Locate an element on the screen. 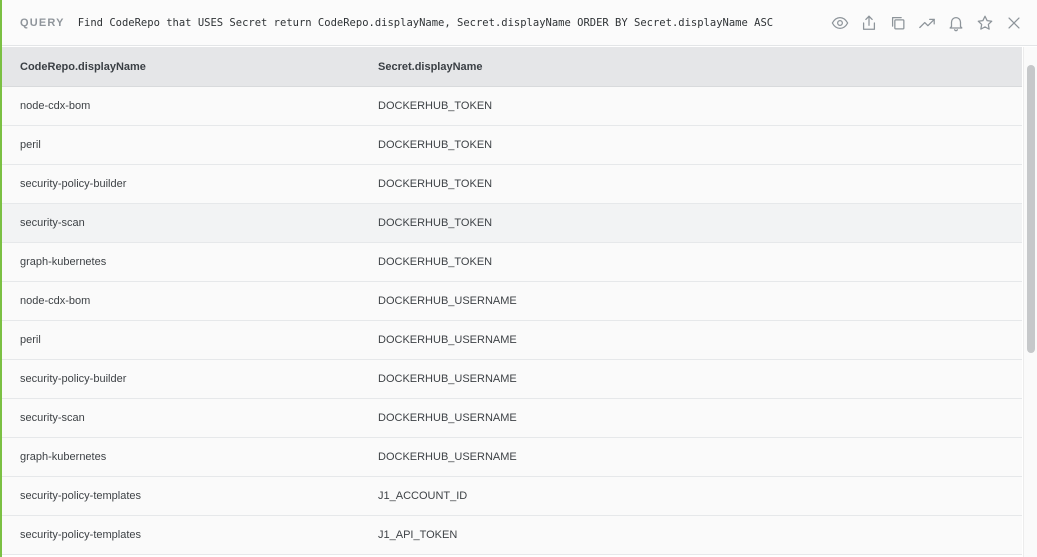 Image resolution: width=1037 pixels, height=557 pixels. table-row: node-cdx-bom DOCKERHUB_USERNAME is located at coordinates (512, 301).